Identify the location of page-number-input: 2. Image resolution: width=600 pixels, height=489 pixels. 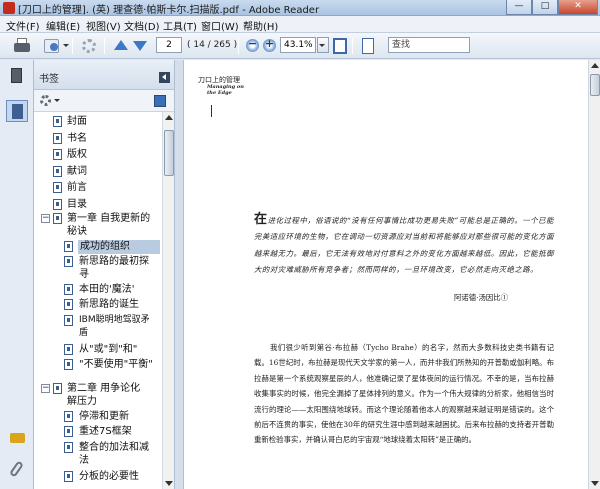
(169, 45).